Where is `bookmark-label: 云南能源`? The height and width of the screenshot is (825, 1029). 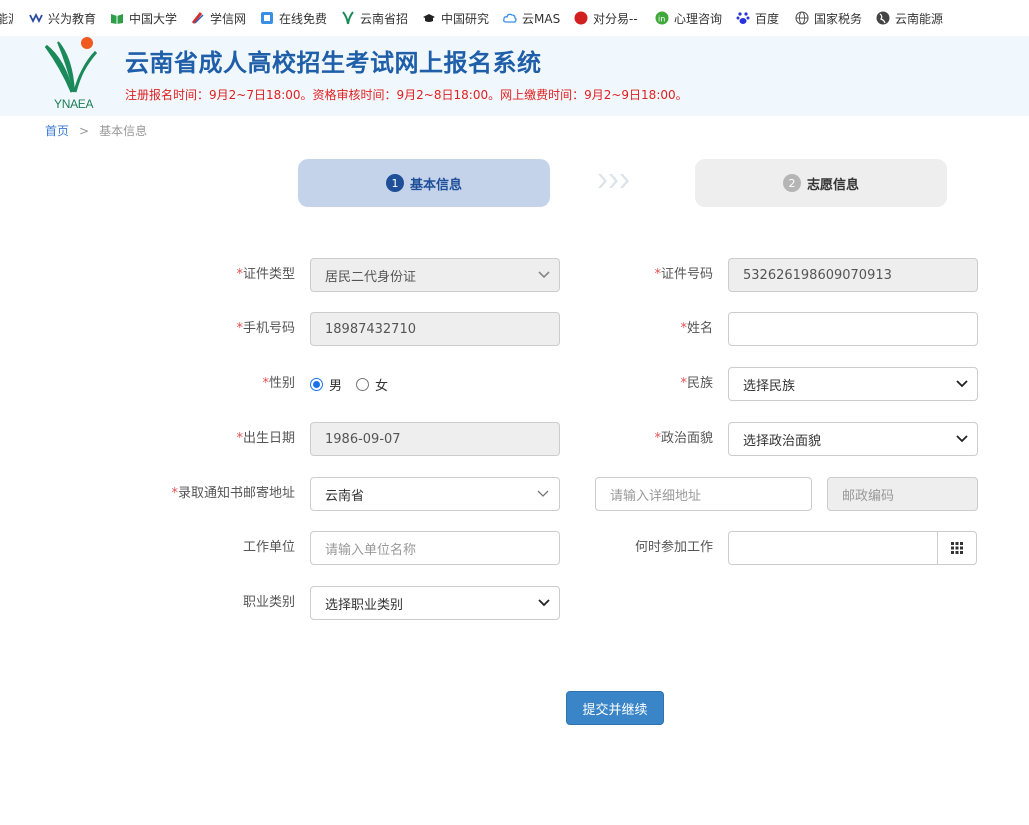 bookmark-label: 云南能源 is located at coordinates (919, 18).